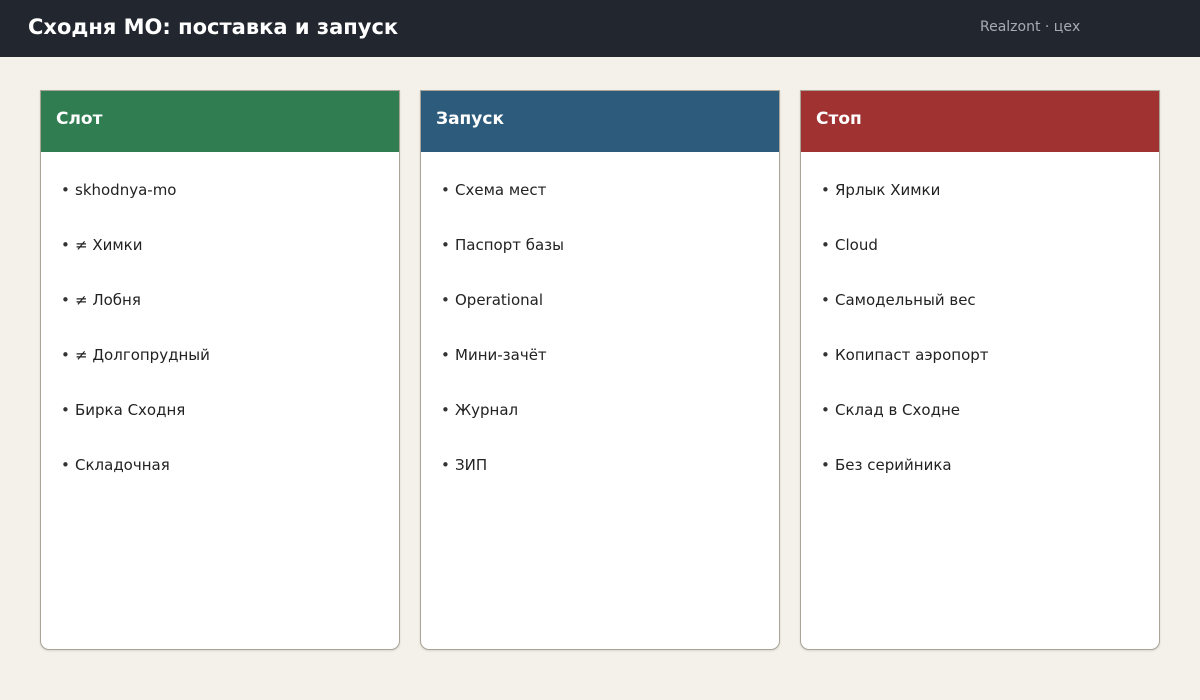 The image size is (1200, 700). What do you see at coordinates (230, 262) in the screenshot?
I see `list-item: • ≠ Химки` at bounding box center [230, 262].